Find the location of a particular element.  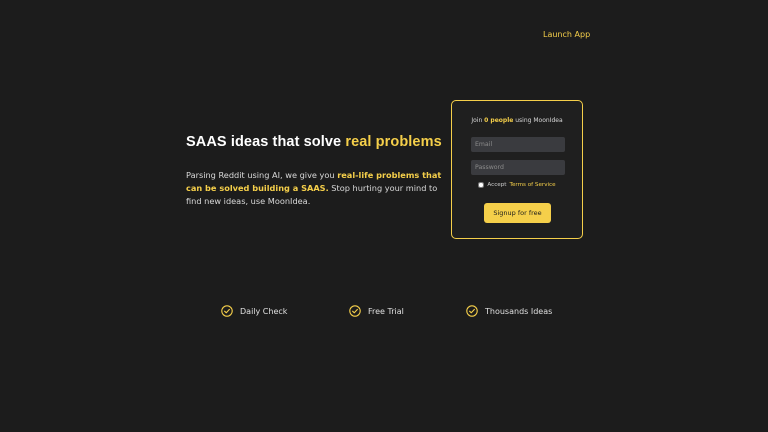

terms-row: Accept Terms of Service is located at coordinates (517, 185).